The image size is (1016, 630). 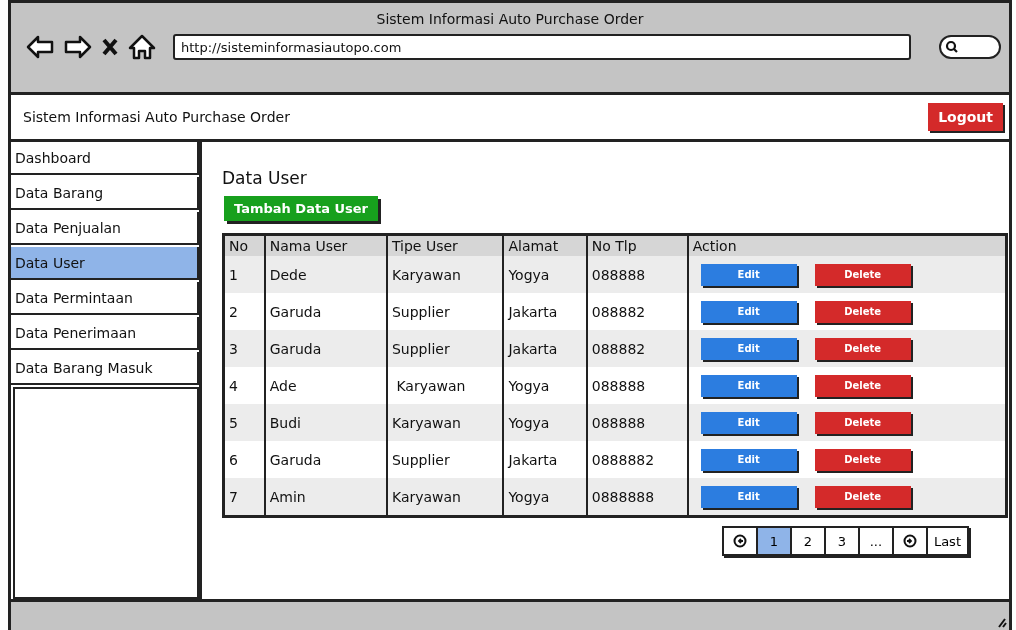 I want to click on address-field: http://sisteminformasiautopo.com, so click(x=542, y=47).